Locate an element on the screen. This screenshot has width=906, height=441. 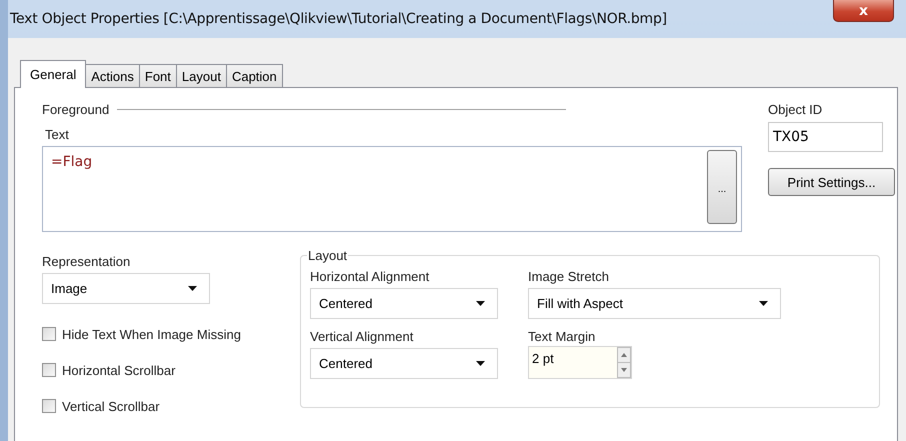
tab: Layout is located at coordinates (201, 76).